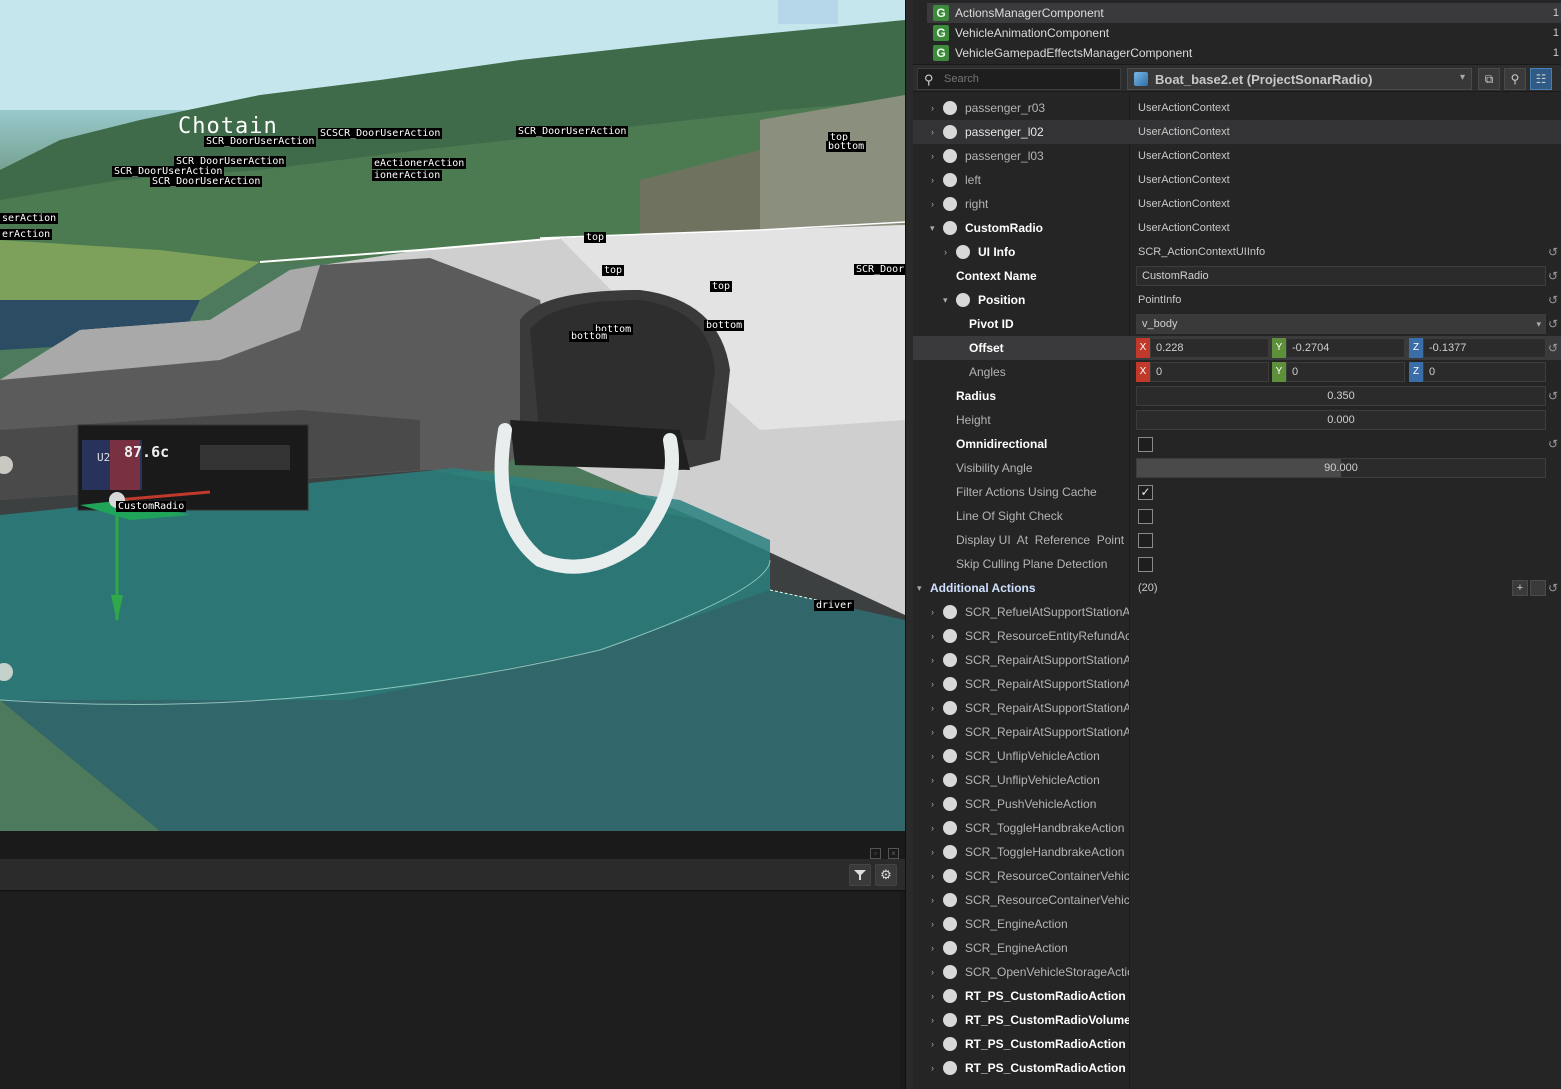 Image resolution: width=1561 pixels, height=1089 pixels. I want to click on log-output, so click(450, 990).